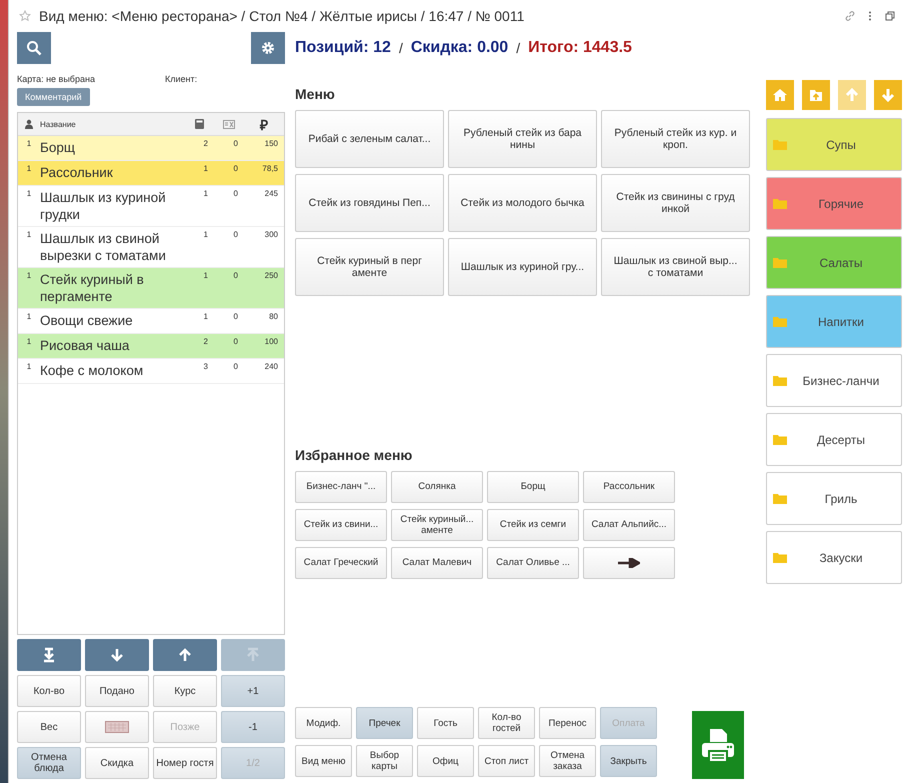 Image resolution: width=904 pixels, height=783 pixels. Describe the element at coordinates (92, 288) in the screenshot. I see `dish-name: Стейк куриный в пергаменте` at that location.